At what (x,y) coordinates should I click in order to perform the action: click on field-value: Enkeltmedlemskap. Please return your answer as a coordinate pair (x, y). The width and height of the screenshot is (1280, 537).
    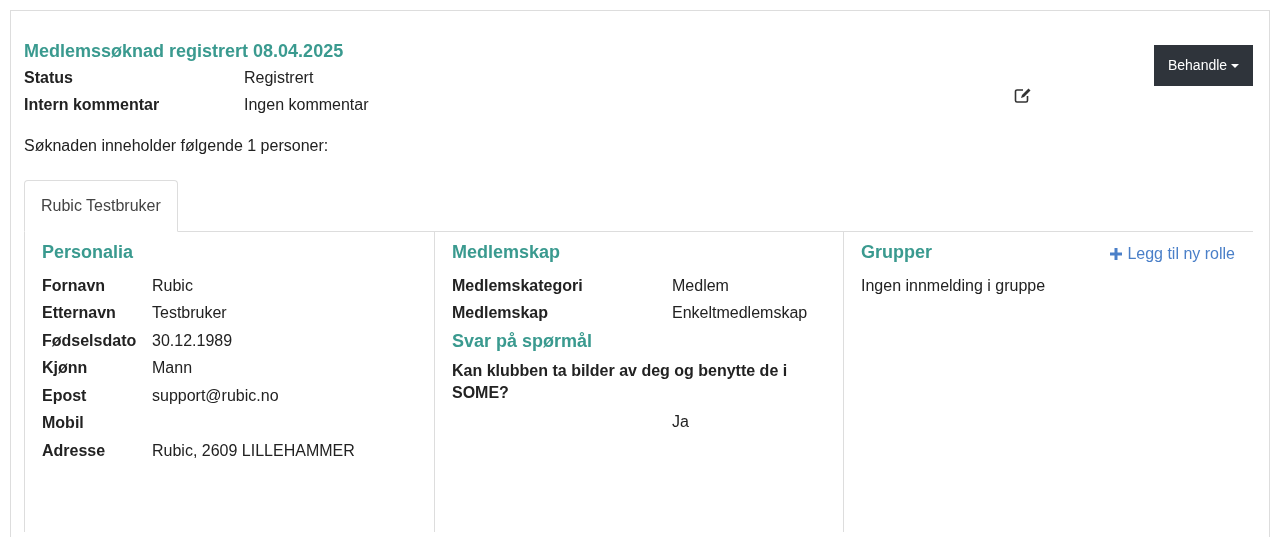
    Looking at the image, I should click on (740, 313).